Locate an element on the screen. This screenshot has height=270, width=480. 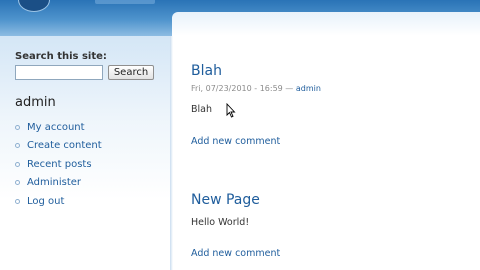
author-link: admin is located at coordinates (308, 88).